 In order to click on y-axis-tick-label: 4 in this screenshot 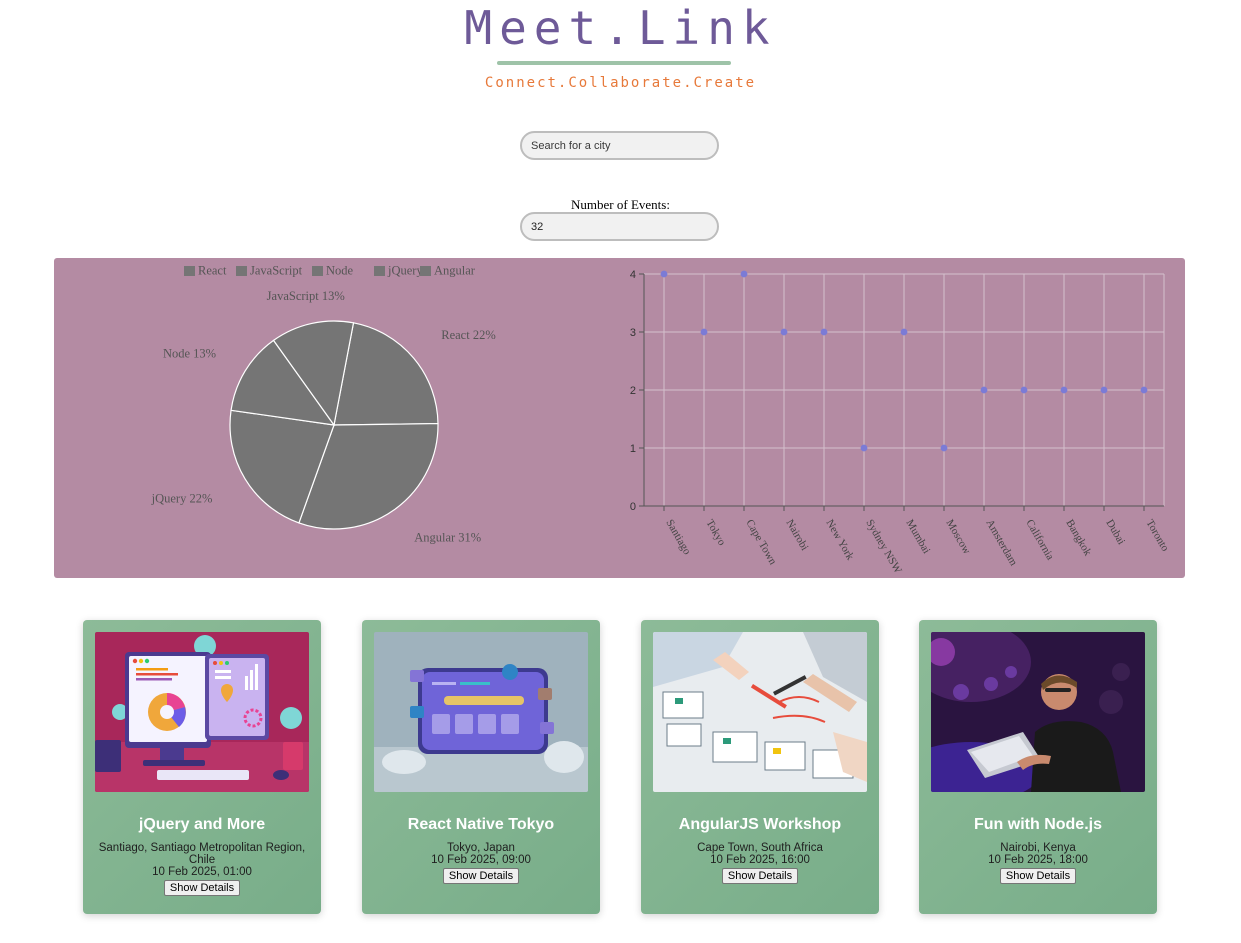, I will do `click(633, 275)`.